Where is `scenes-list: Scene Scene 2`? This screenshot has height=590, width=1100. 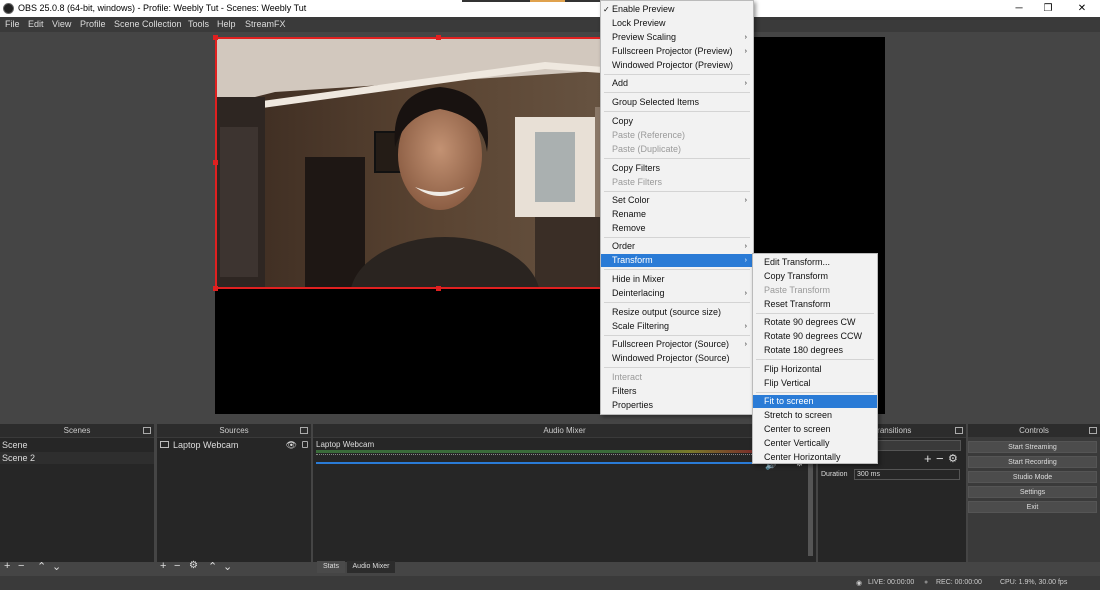 scenes-list: Scene Scene 2 is located at coordinates (77, 500).